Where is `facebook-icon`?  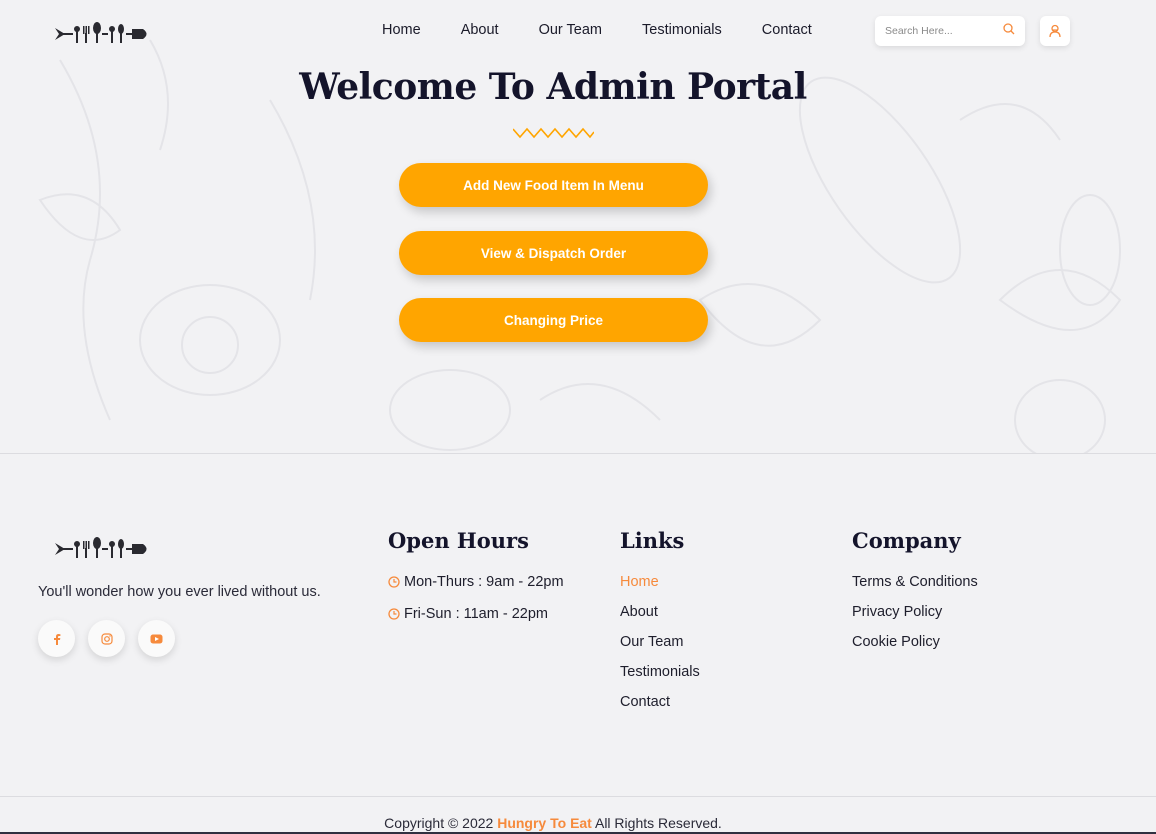
facebook-icon is located at coordinates (56, 639).